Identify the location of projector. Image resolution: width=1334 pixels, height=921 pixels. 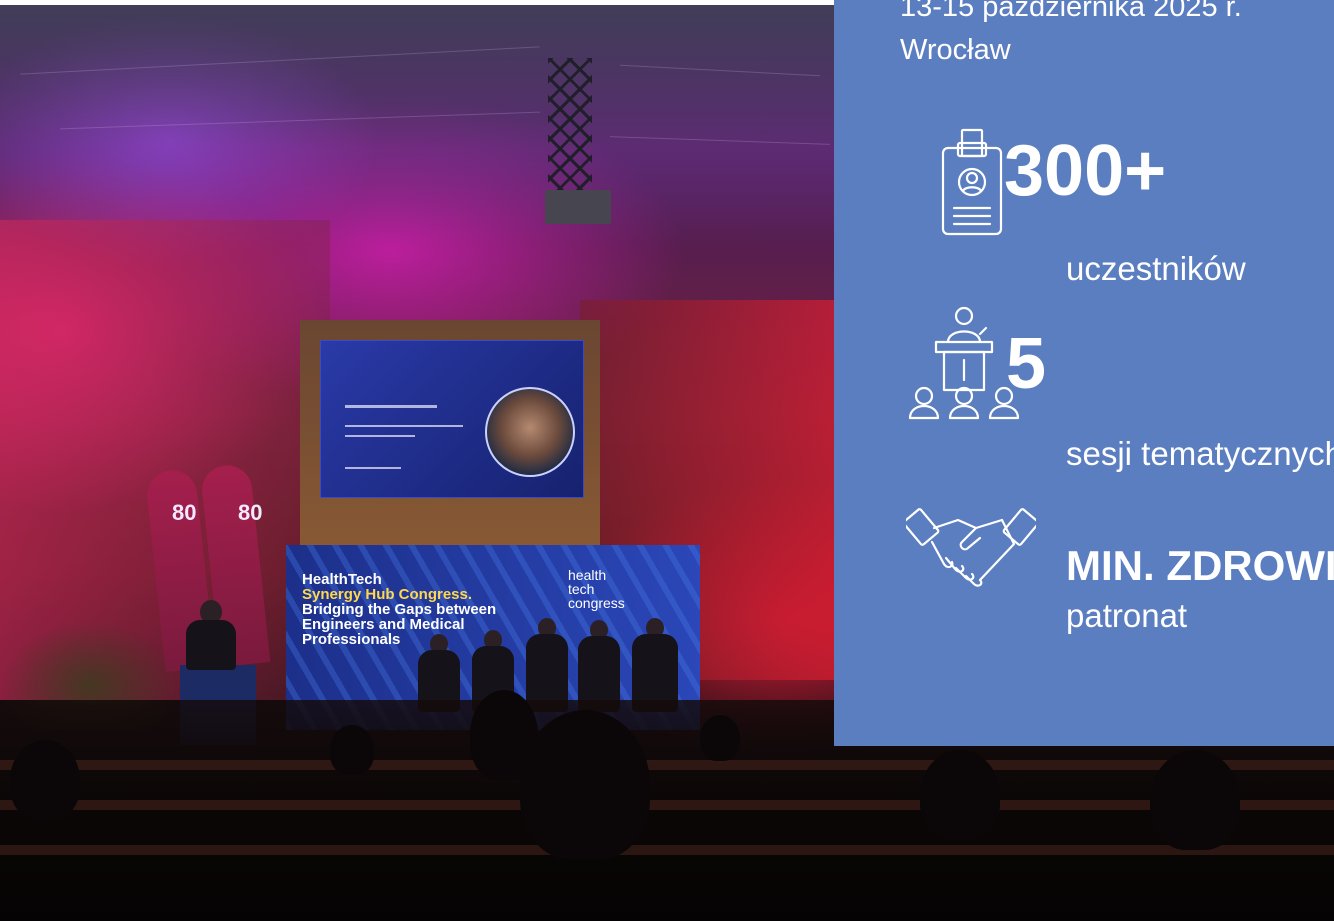
(578, 207).